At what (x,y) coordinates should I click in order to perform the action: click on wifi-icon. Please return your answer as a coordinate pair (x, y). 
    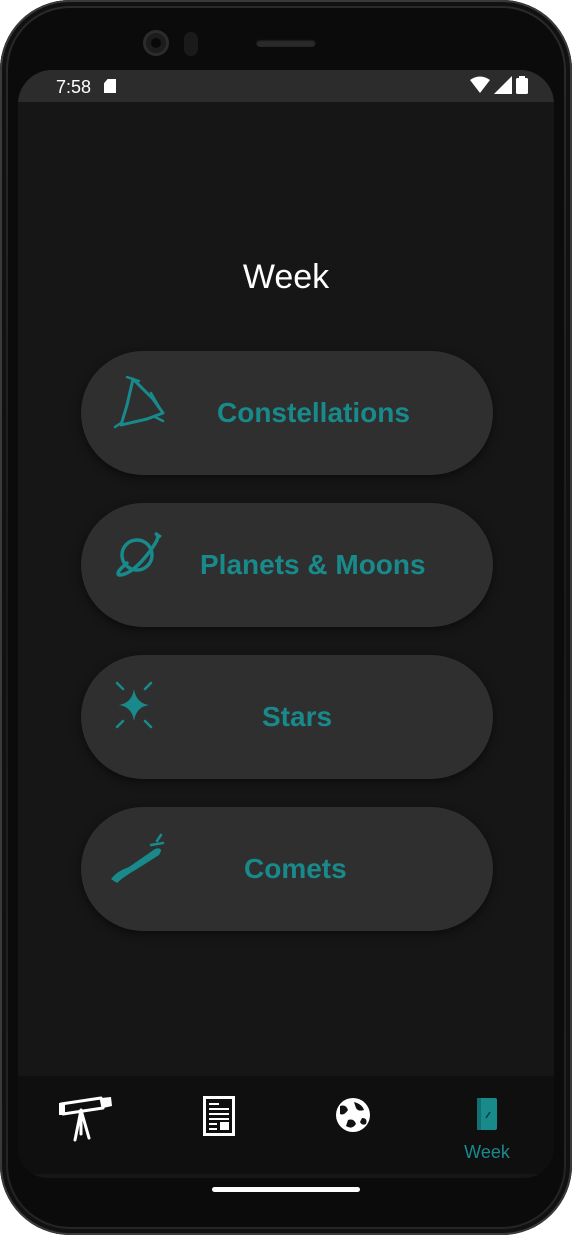
    Looking at the image, I should click on (480, 84).